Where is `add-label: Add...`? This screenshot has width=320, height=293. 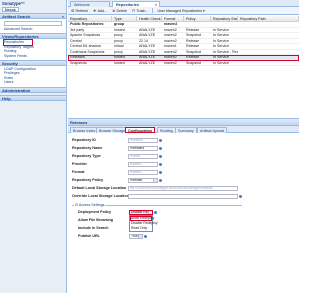
add-label: Add... is located at coordinates (102, 10).